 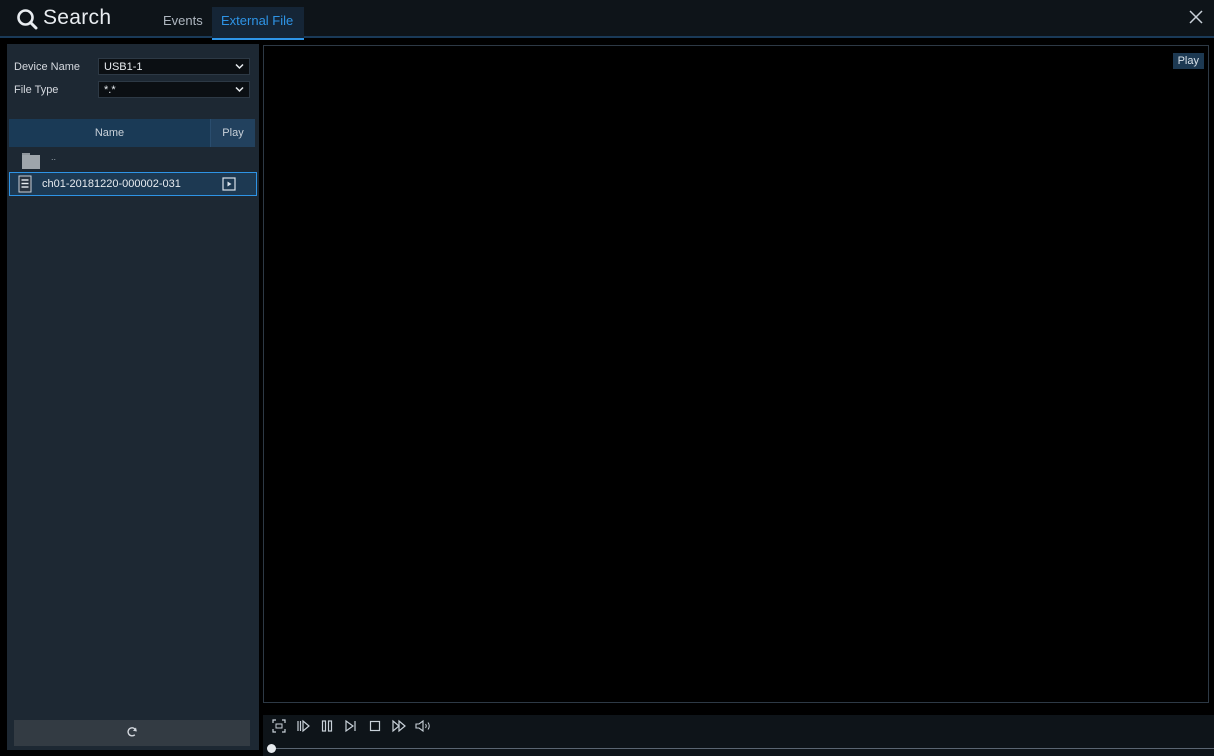 What do you see at coordinates (279, 726) in the screenshot?
I see `fullscreen-icon` at bounding box center [279, 726].